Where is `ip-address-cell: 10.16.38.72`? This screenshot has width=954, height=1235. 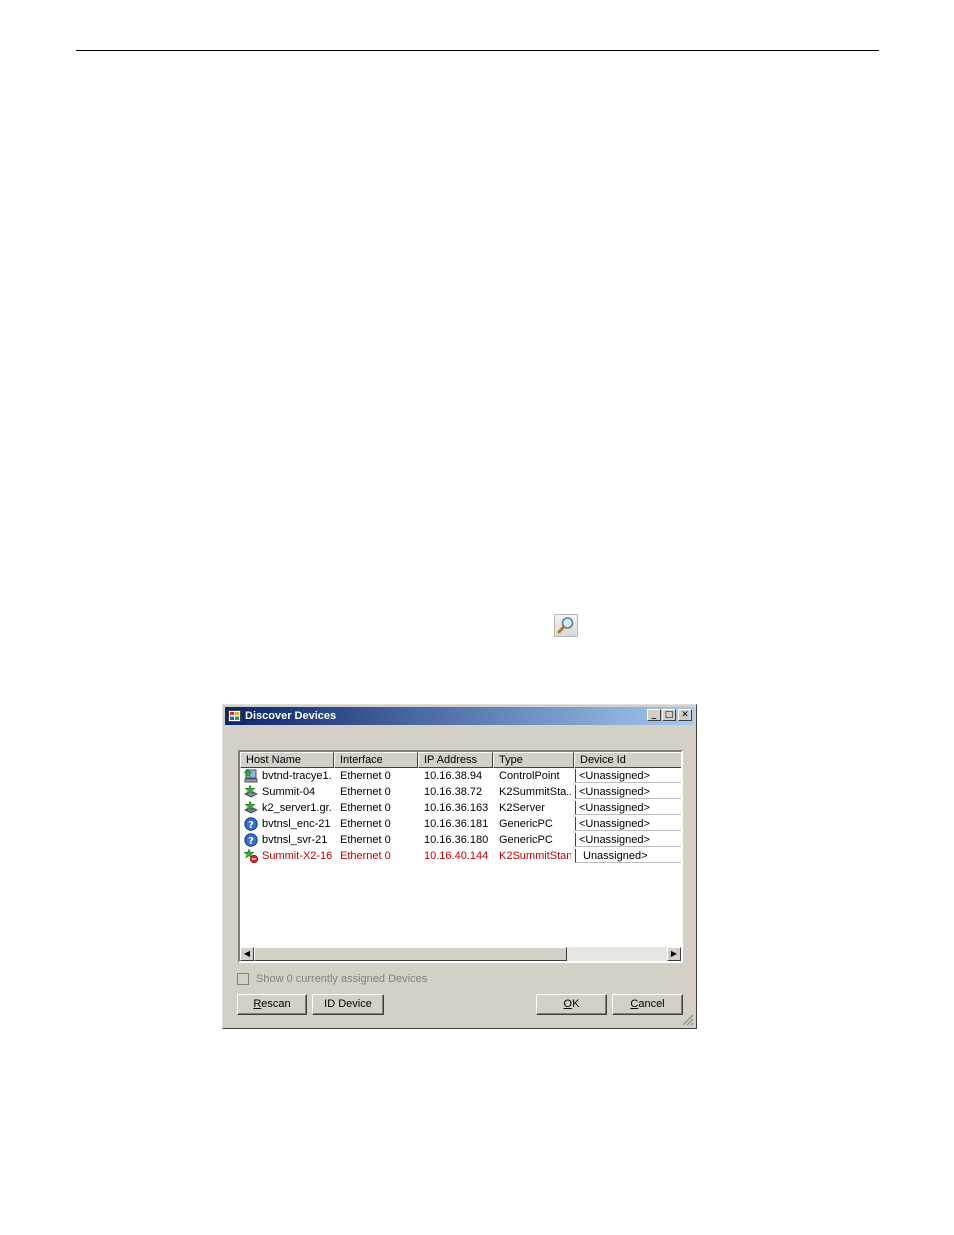
ip-address-cell: 10.16.38.72 is located at coordinates (453, 792).